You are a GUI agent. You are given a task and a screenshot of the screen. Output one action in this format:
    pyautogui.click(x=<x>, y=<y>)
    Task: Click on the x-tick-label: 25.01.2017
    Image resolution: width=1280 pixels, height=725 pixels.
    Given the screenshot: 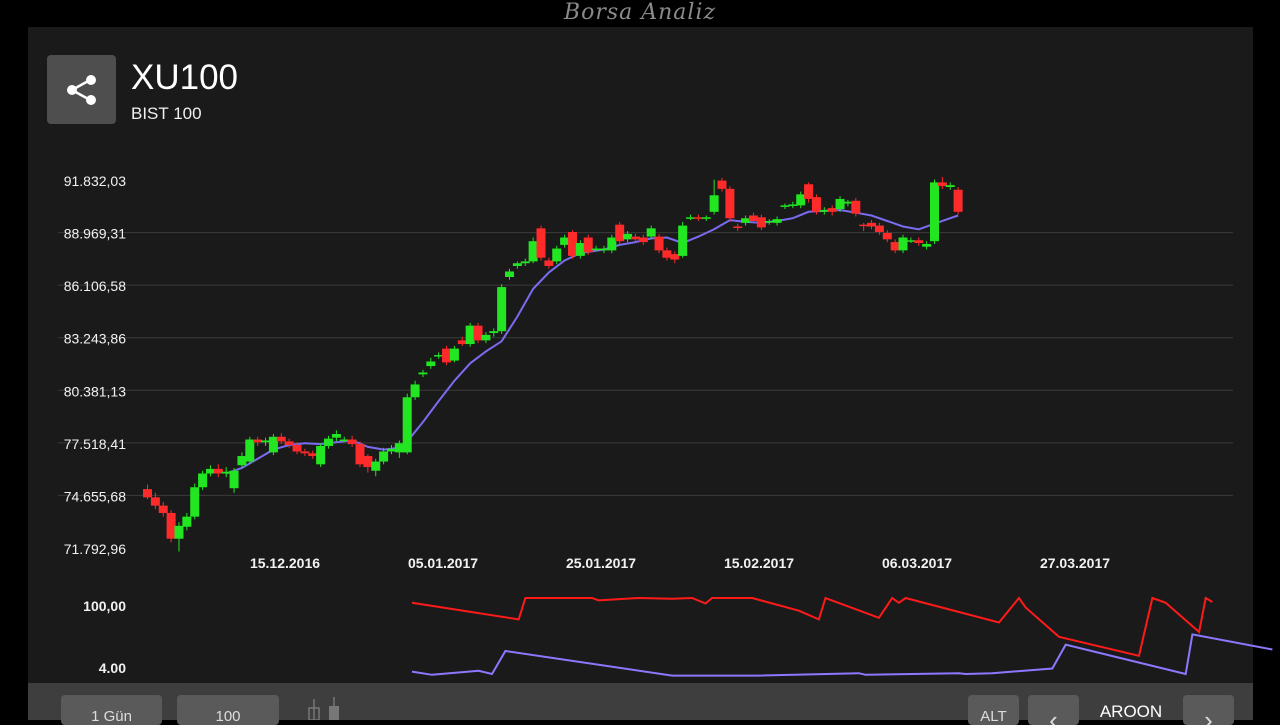 What is the action you would take?
    pyautogui.click(x=601, y=563)
    